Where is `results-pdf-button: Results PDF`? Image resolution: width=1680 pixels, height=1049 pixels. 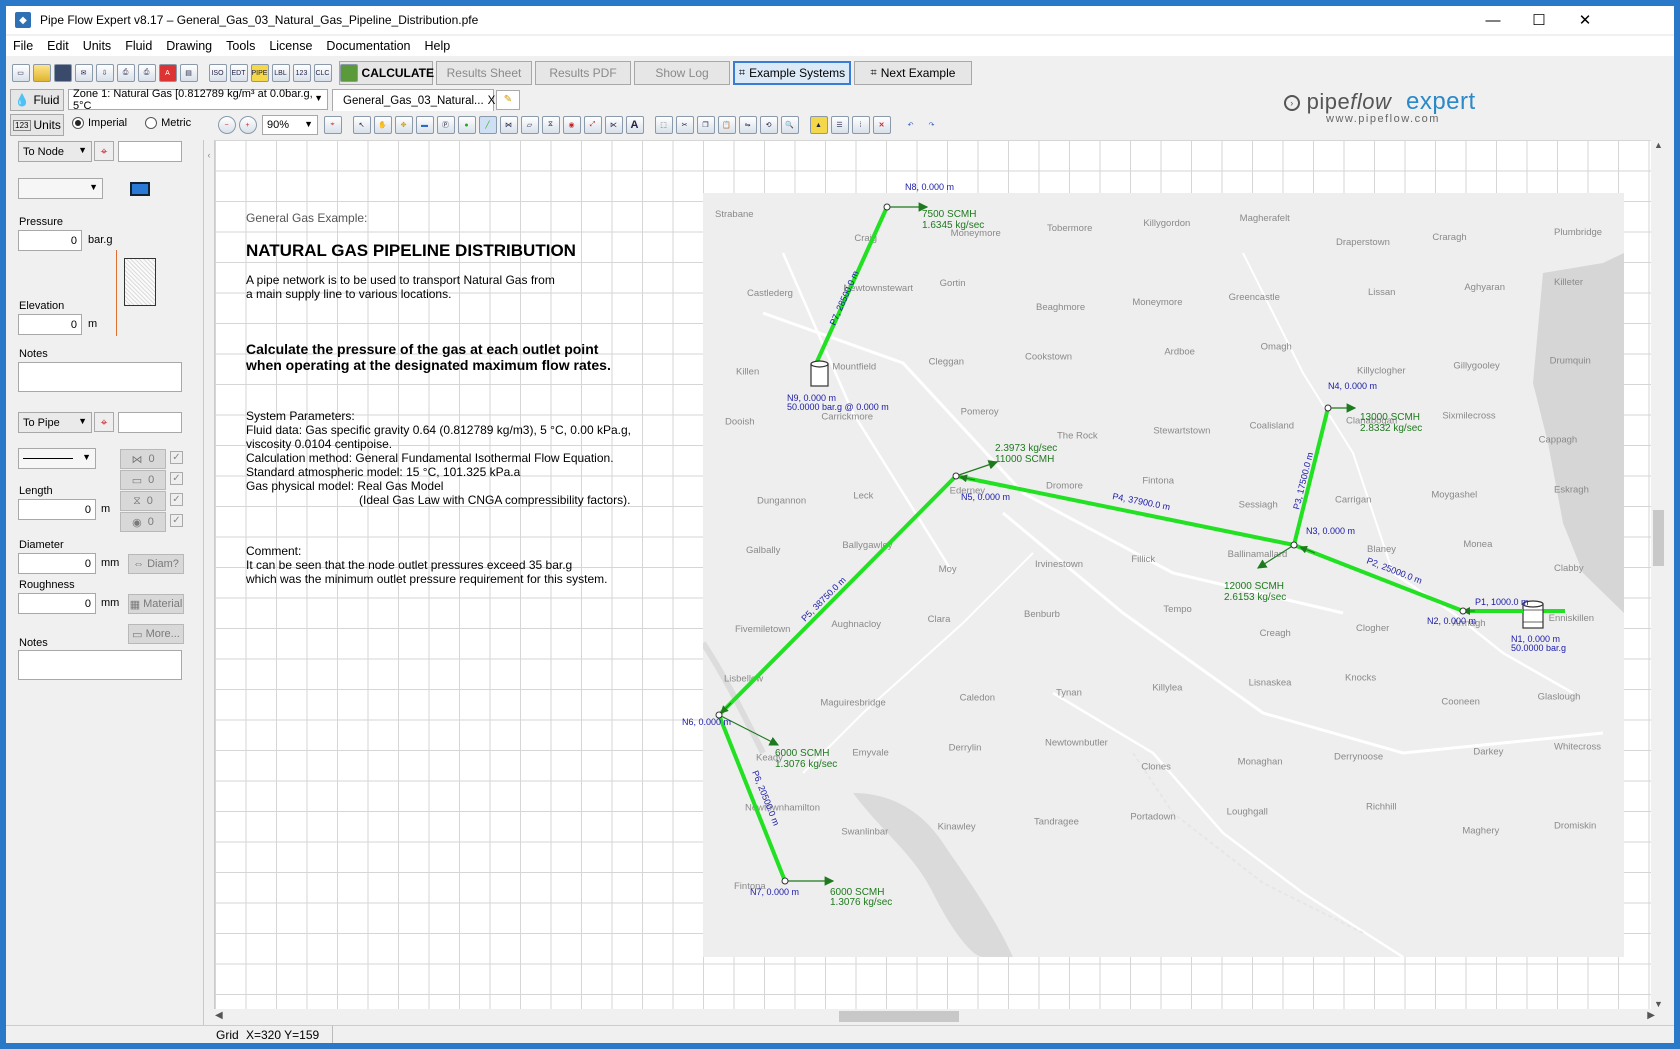
results-pdf-button: Results PDF is located at coordinates (583, 73).